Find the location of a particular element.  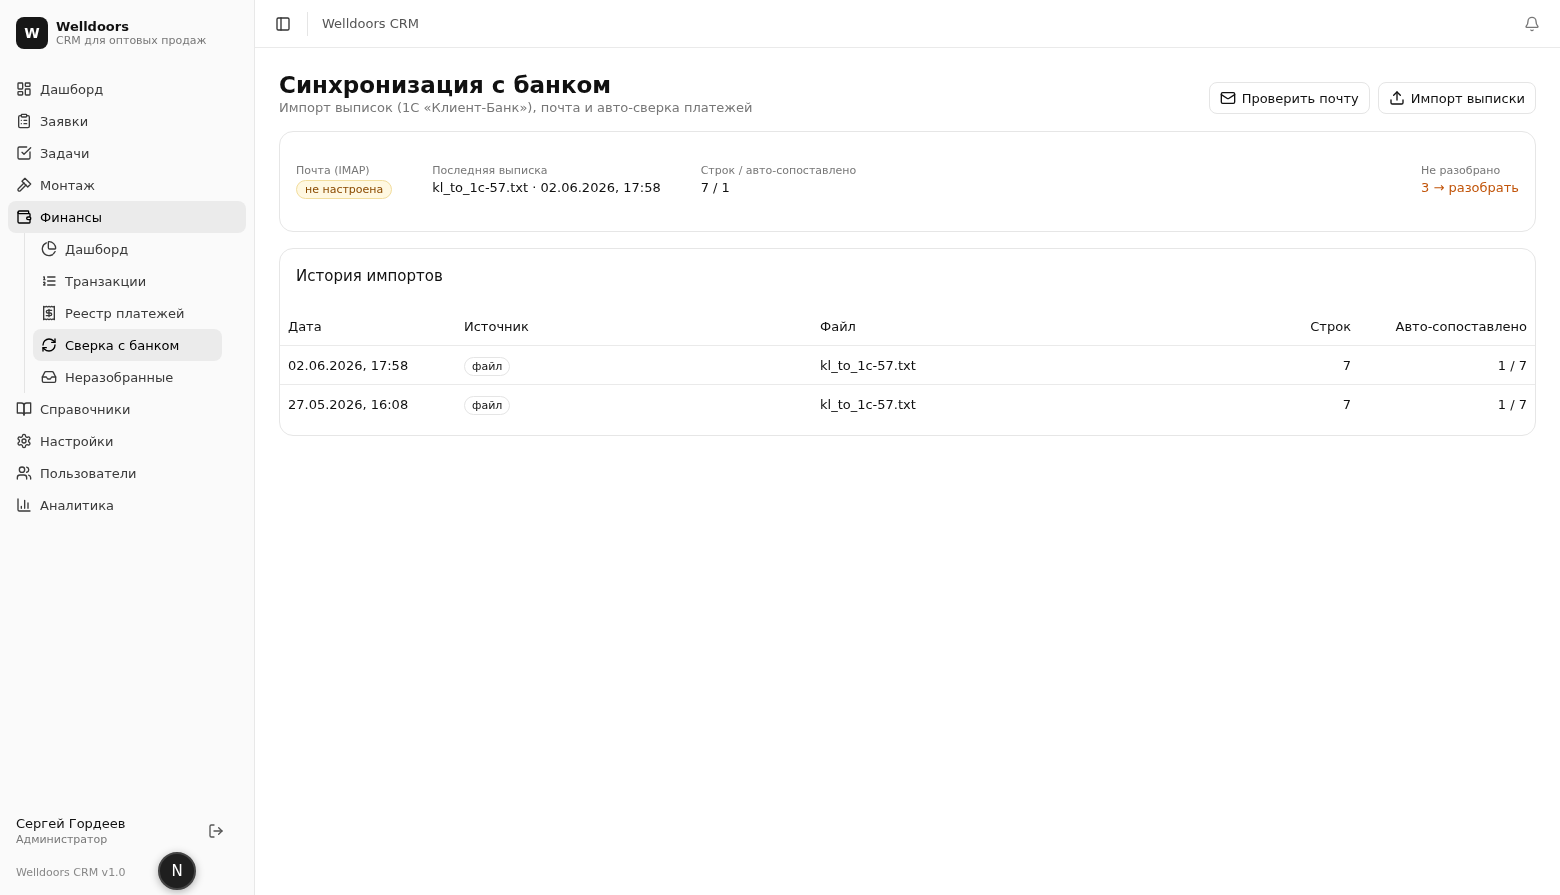

dashboard-icon is located at coordinates (24, 89).